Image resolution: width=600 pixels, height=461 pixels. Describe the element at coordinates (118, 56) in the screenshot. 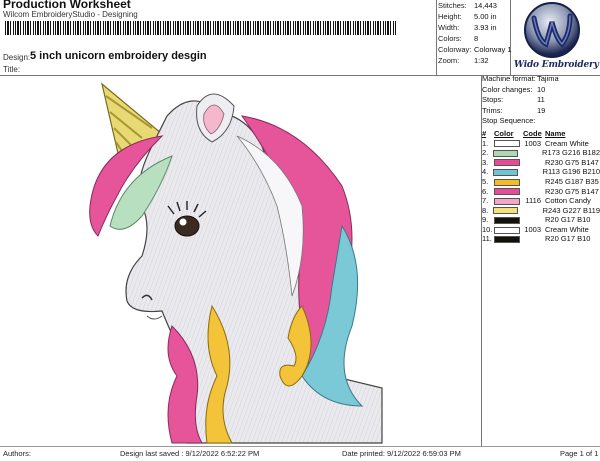

I see `design-name: 5 inch unicorn embroidery desgin` at that location.